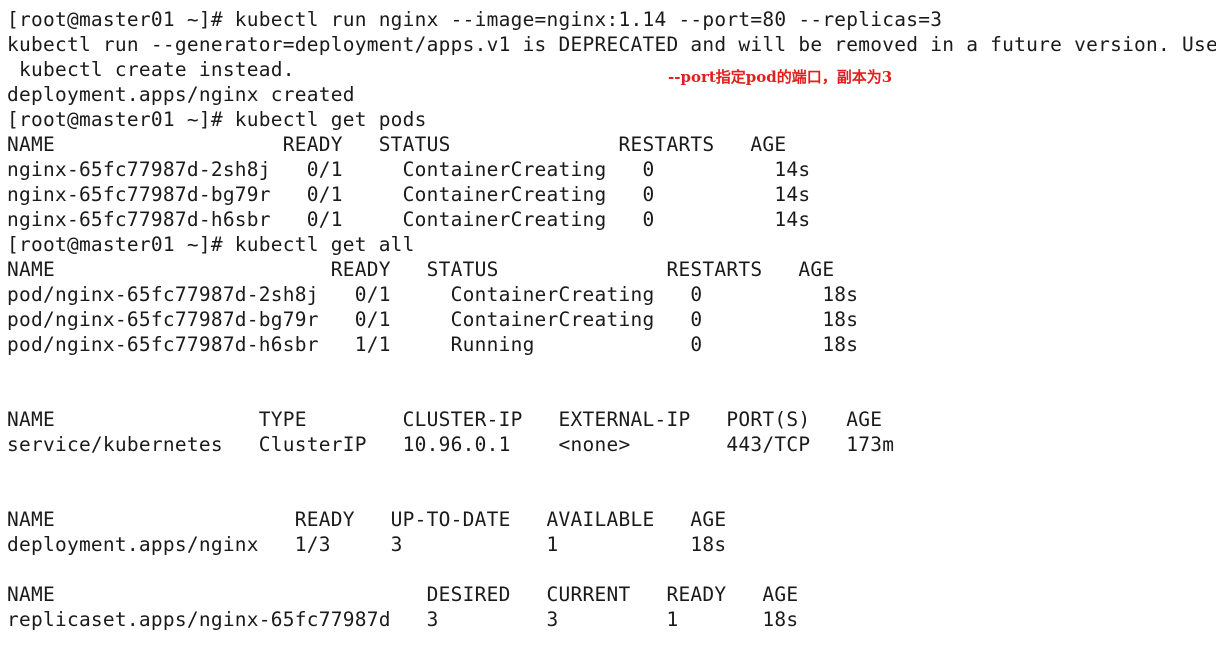  I want to click on terminal-line: [root@master01 ~]# kubectl get all, so click(211, 244).